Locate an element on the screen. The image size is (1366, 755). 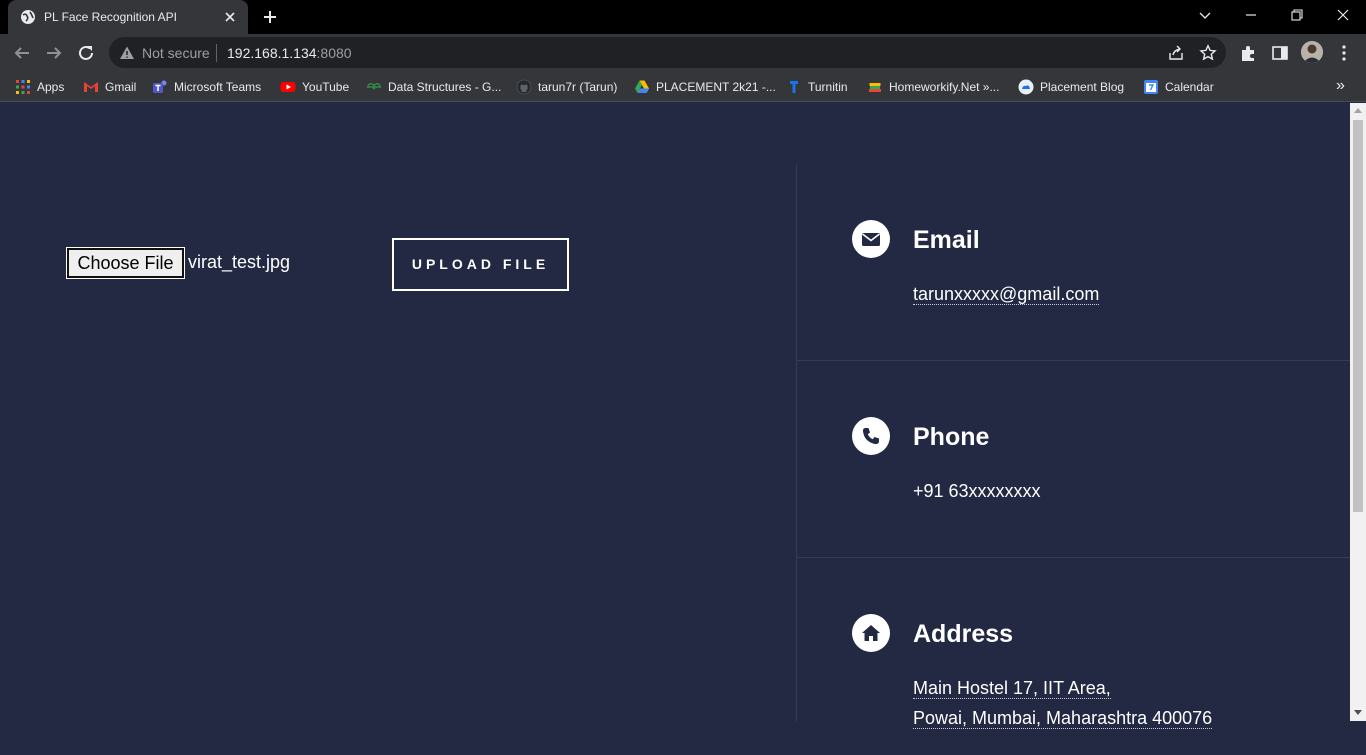
bookmark-label: YouTube is located at coordinates (326, 87).